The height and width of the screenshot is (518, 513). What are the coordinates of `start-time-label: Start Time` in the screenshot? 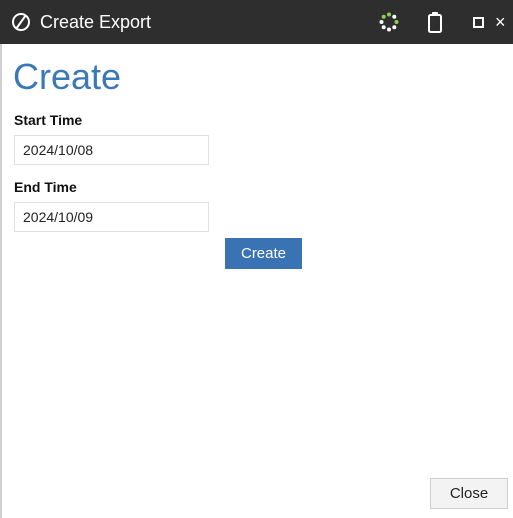 It's located at (48, 120).